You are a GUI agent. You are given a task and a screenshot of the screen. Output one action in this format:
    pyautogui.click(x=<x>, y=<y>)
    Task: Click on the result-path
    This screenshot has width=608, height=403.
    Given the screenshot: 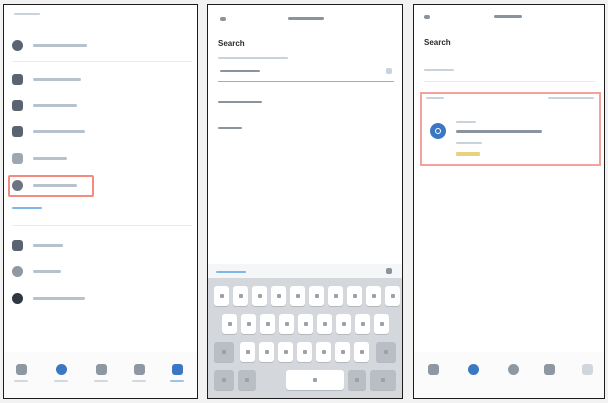 What is the action you would take?
    pyautogui.click(x=469, y=143)
    